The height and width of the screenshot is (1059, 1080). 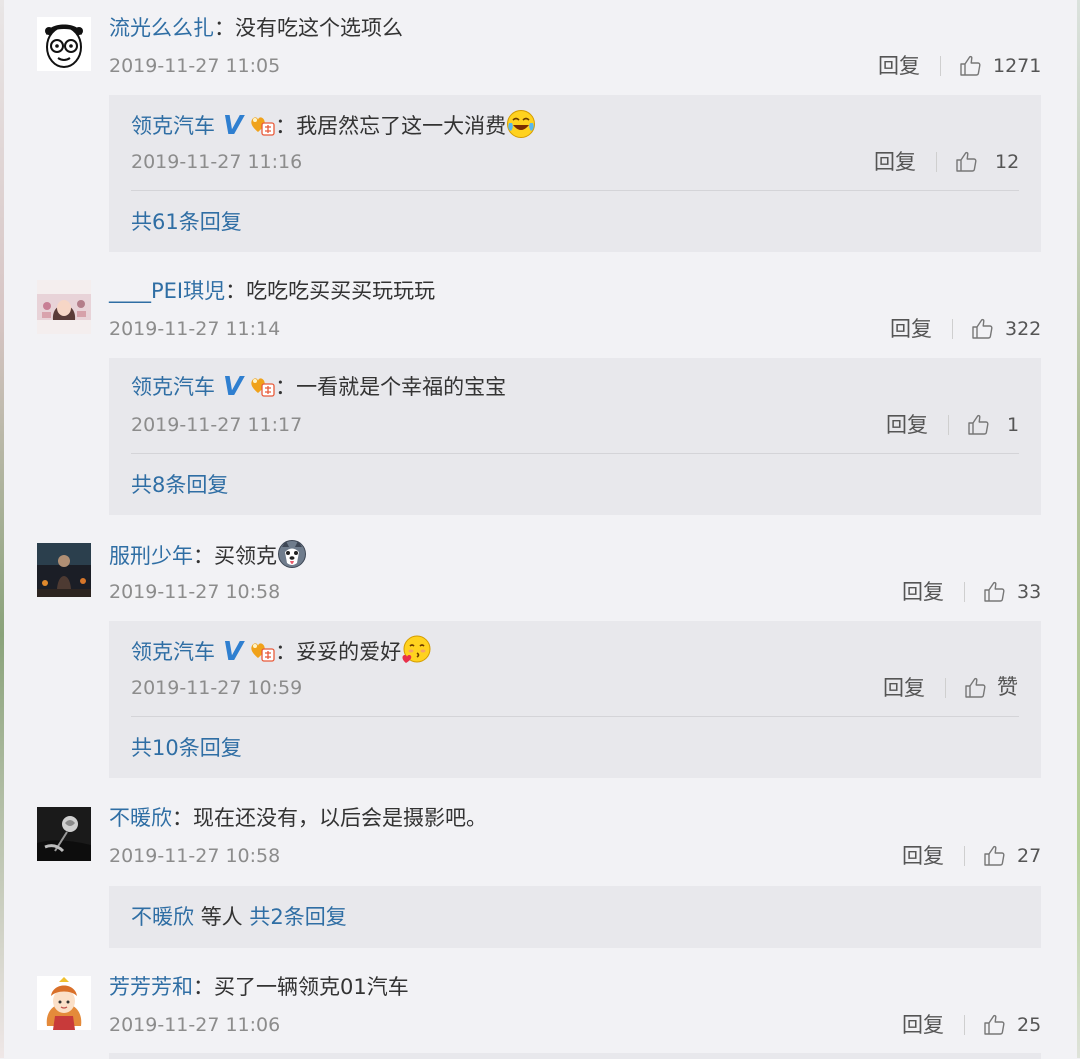 I want to click on left-edge-decoration, so click(x=2, y=529).